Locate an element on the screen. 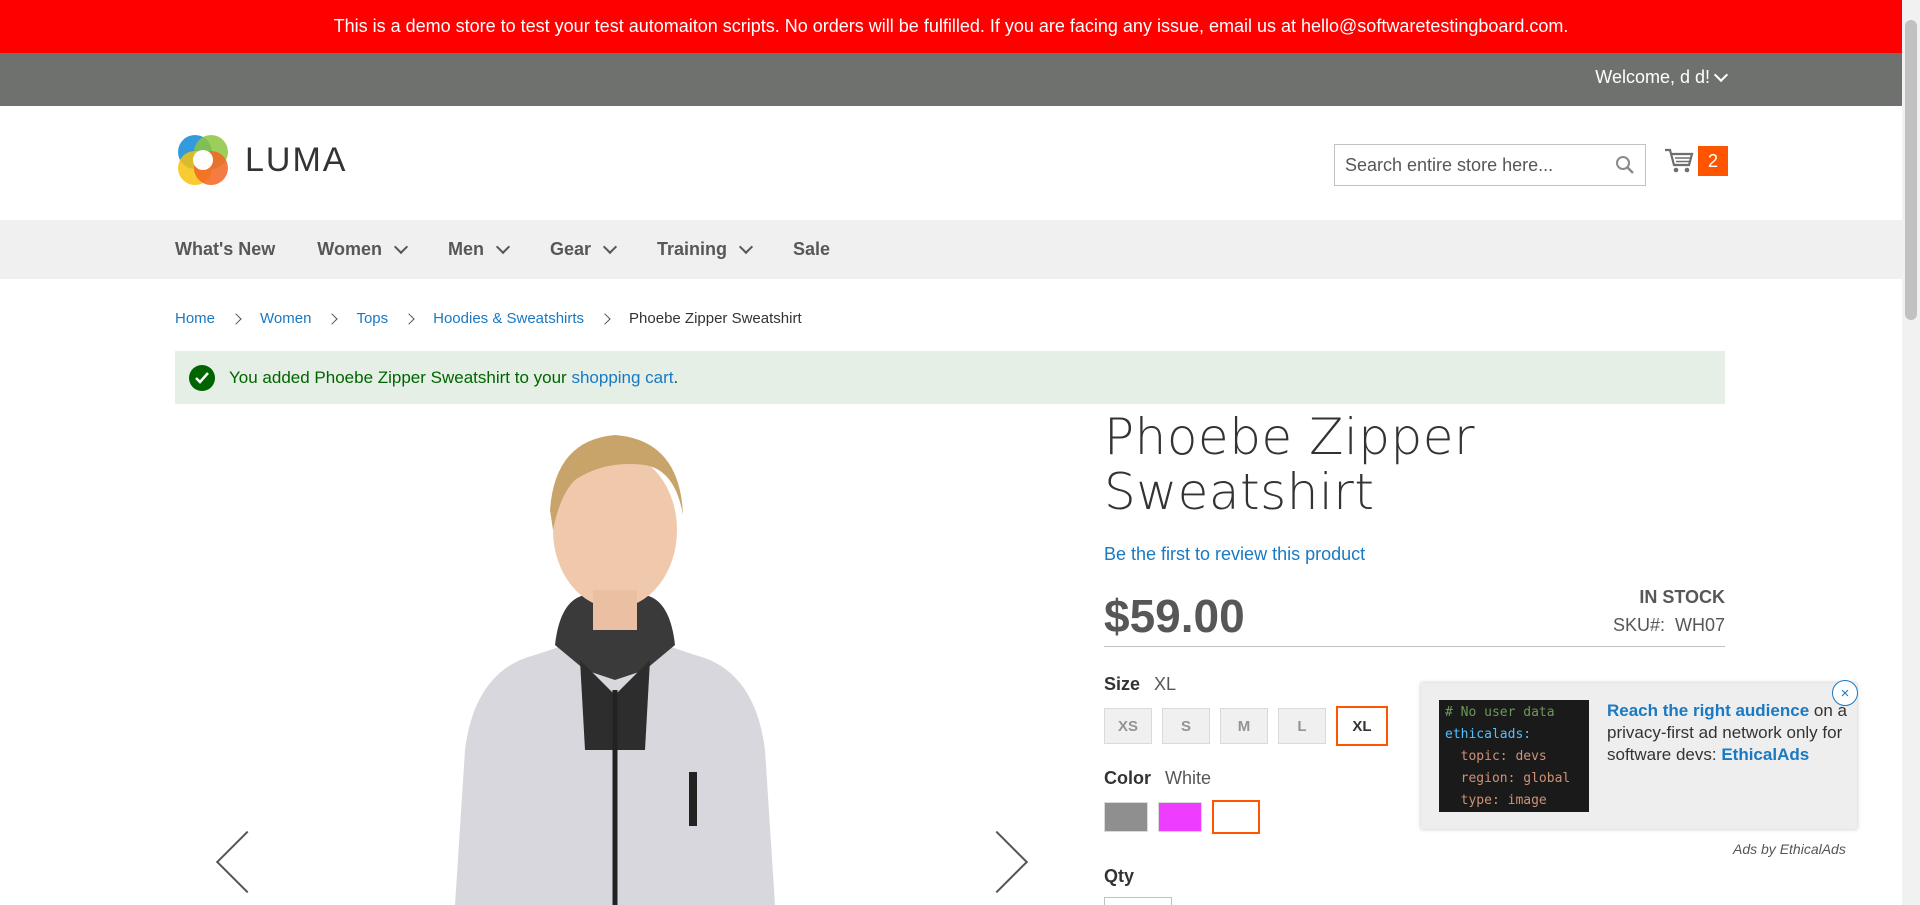 The width and height of the screenshot is (1920, 905). sku: SKU#: WH07 is located at coordinates (1669, 625).